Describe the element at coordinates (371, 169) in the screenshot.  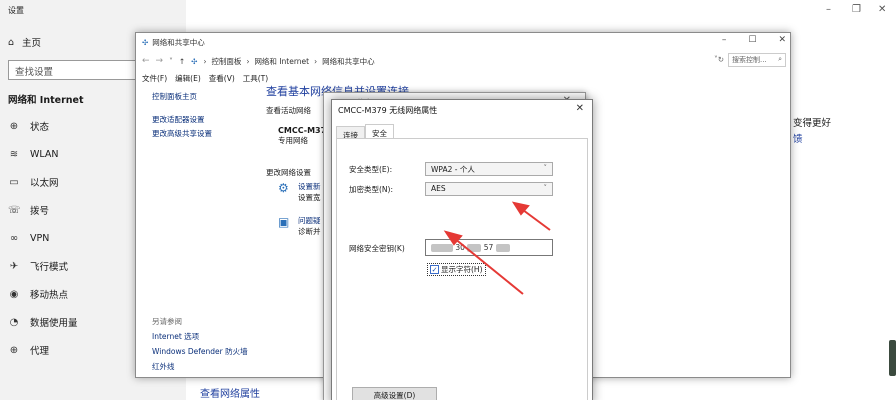
I see `security-type-label: 安全类型(E):` at that location.